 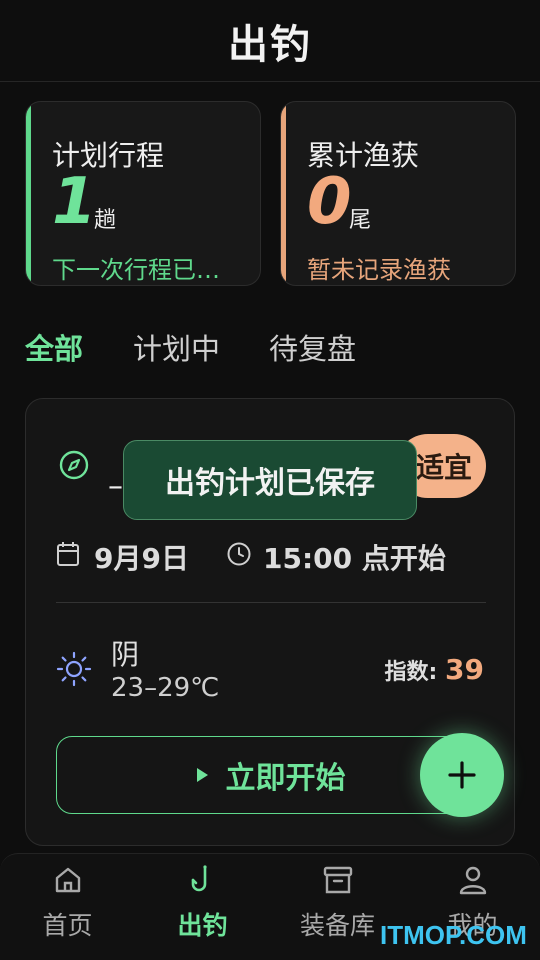 What do you see at coordinates (464, 669) in the screenshot?
I see `fishing-index-value: 39` at bounding box center [464, 669].